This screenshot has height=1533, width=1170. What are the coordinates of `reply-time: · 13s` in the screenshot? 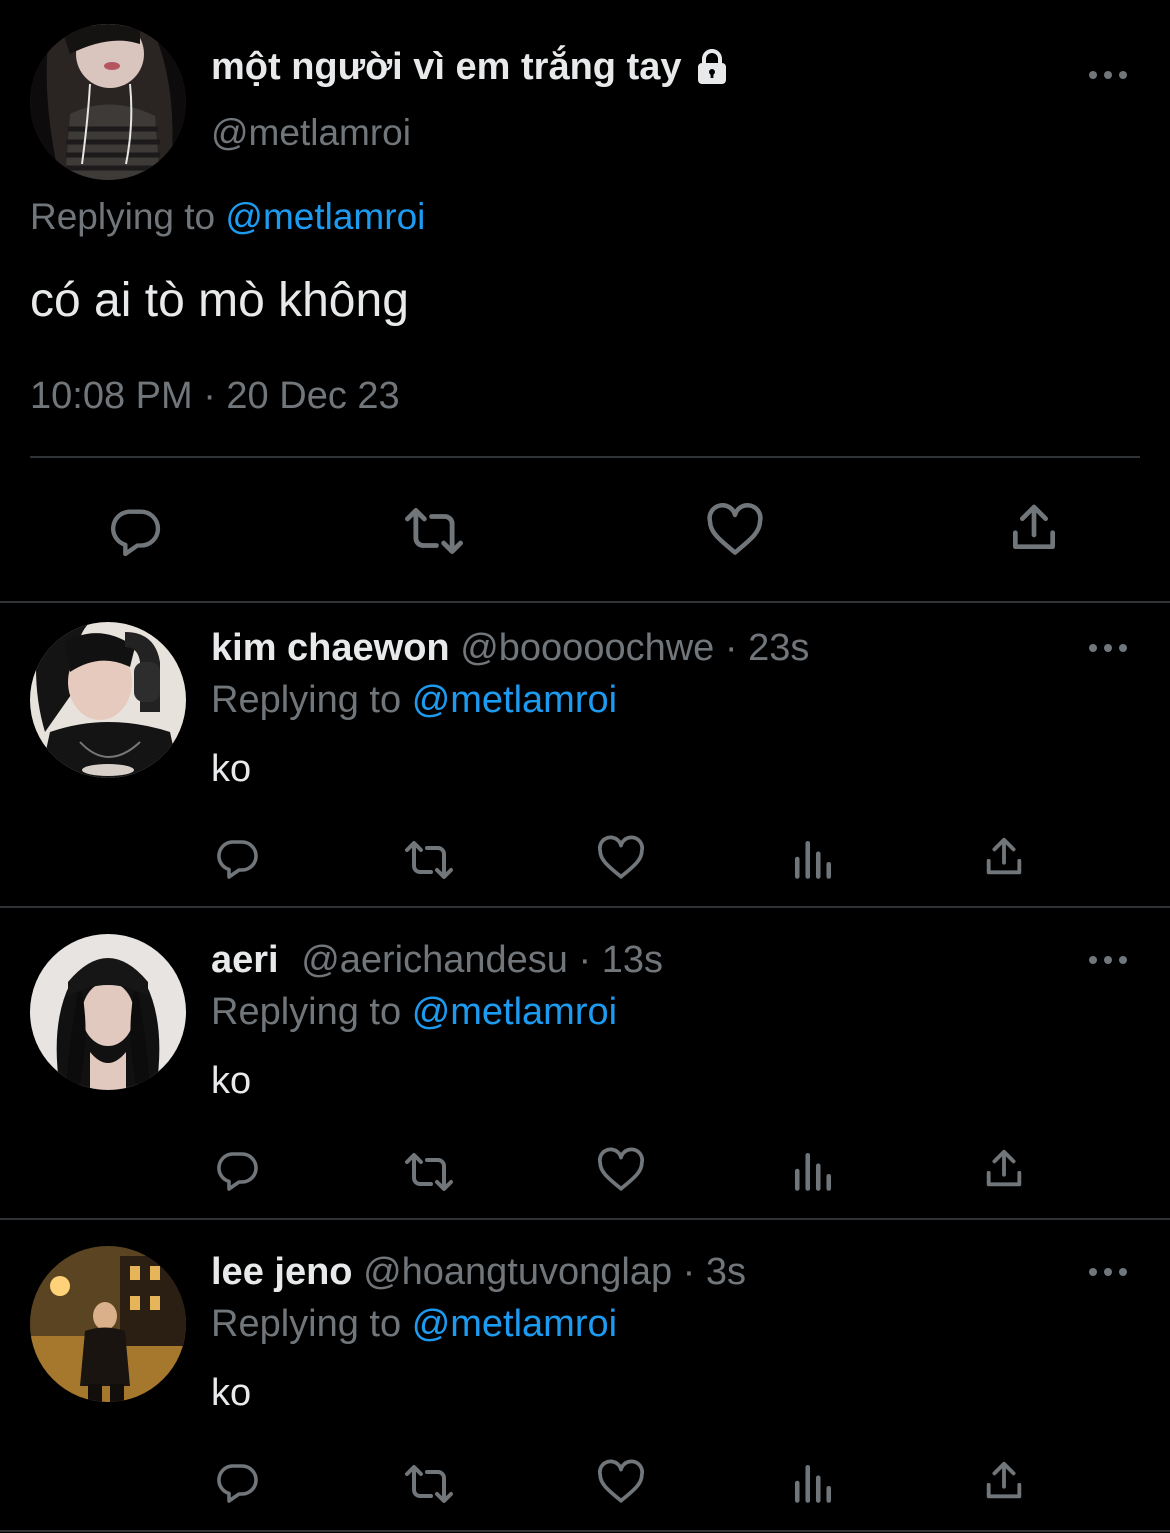 It's located at (621, 960).